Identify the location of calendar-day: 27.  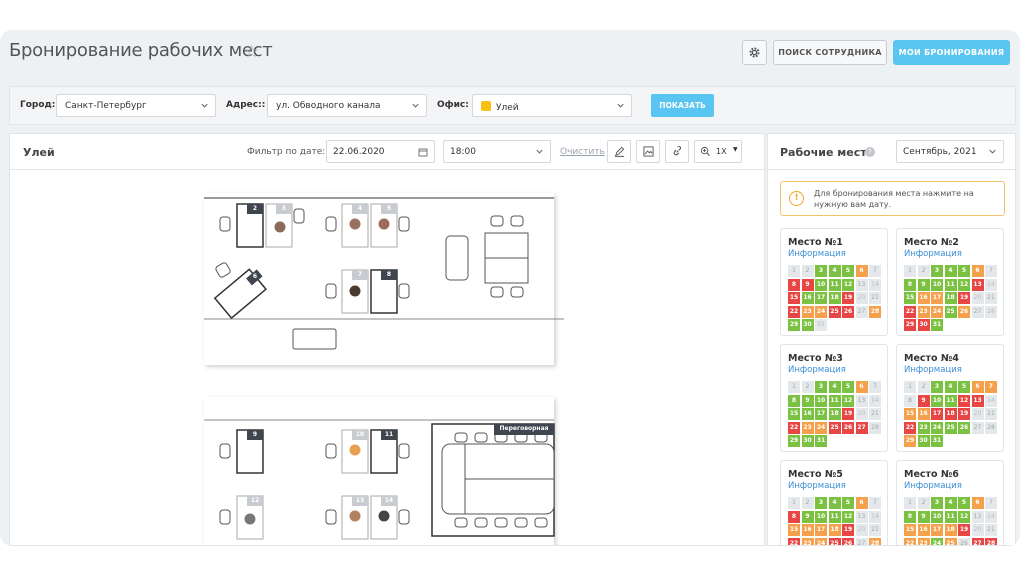
(861, 427).